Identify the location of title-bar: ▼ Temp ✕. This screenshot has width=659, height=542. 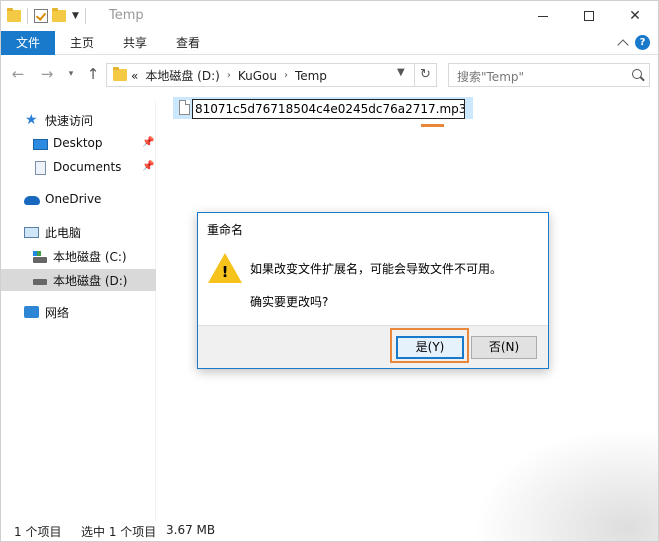
(329, 16).